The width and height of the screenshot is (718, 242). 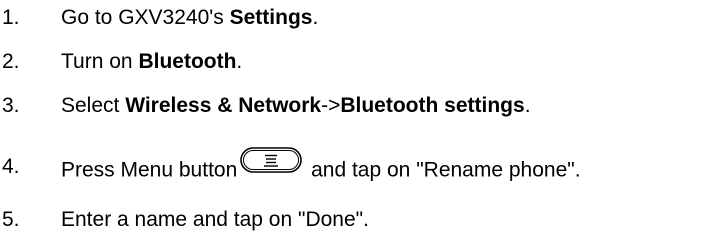 I want to click on step-text-plain: Select, so click(x=93, y=105).